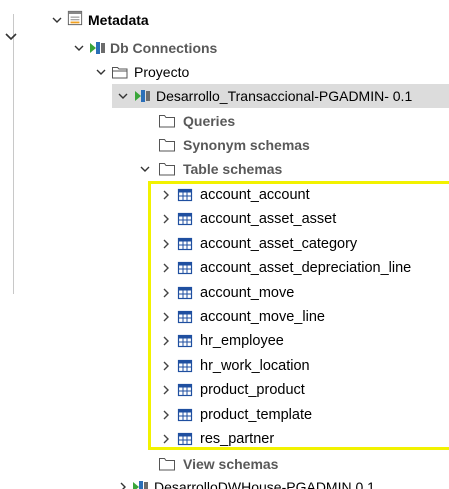 The height and width of the screenshot is (489, 449). I want to click on tree-node-label: DesarrolloDWHouse-PGADMIN 0.1, so click(264, 484).